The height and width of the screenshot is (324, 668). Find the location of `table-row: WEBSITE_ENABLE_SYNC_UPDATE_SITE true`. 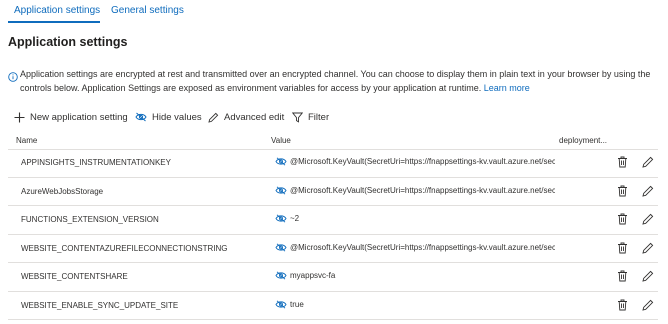

table-row: WEBSITE_ENABLE_SYNC_UPDATE_SITE true is located at coordinates (333, 306).